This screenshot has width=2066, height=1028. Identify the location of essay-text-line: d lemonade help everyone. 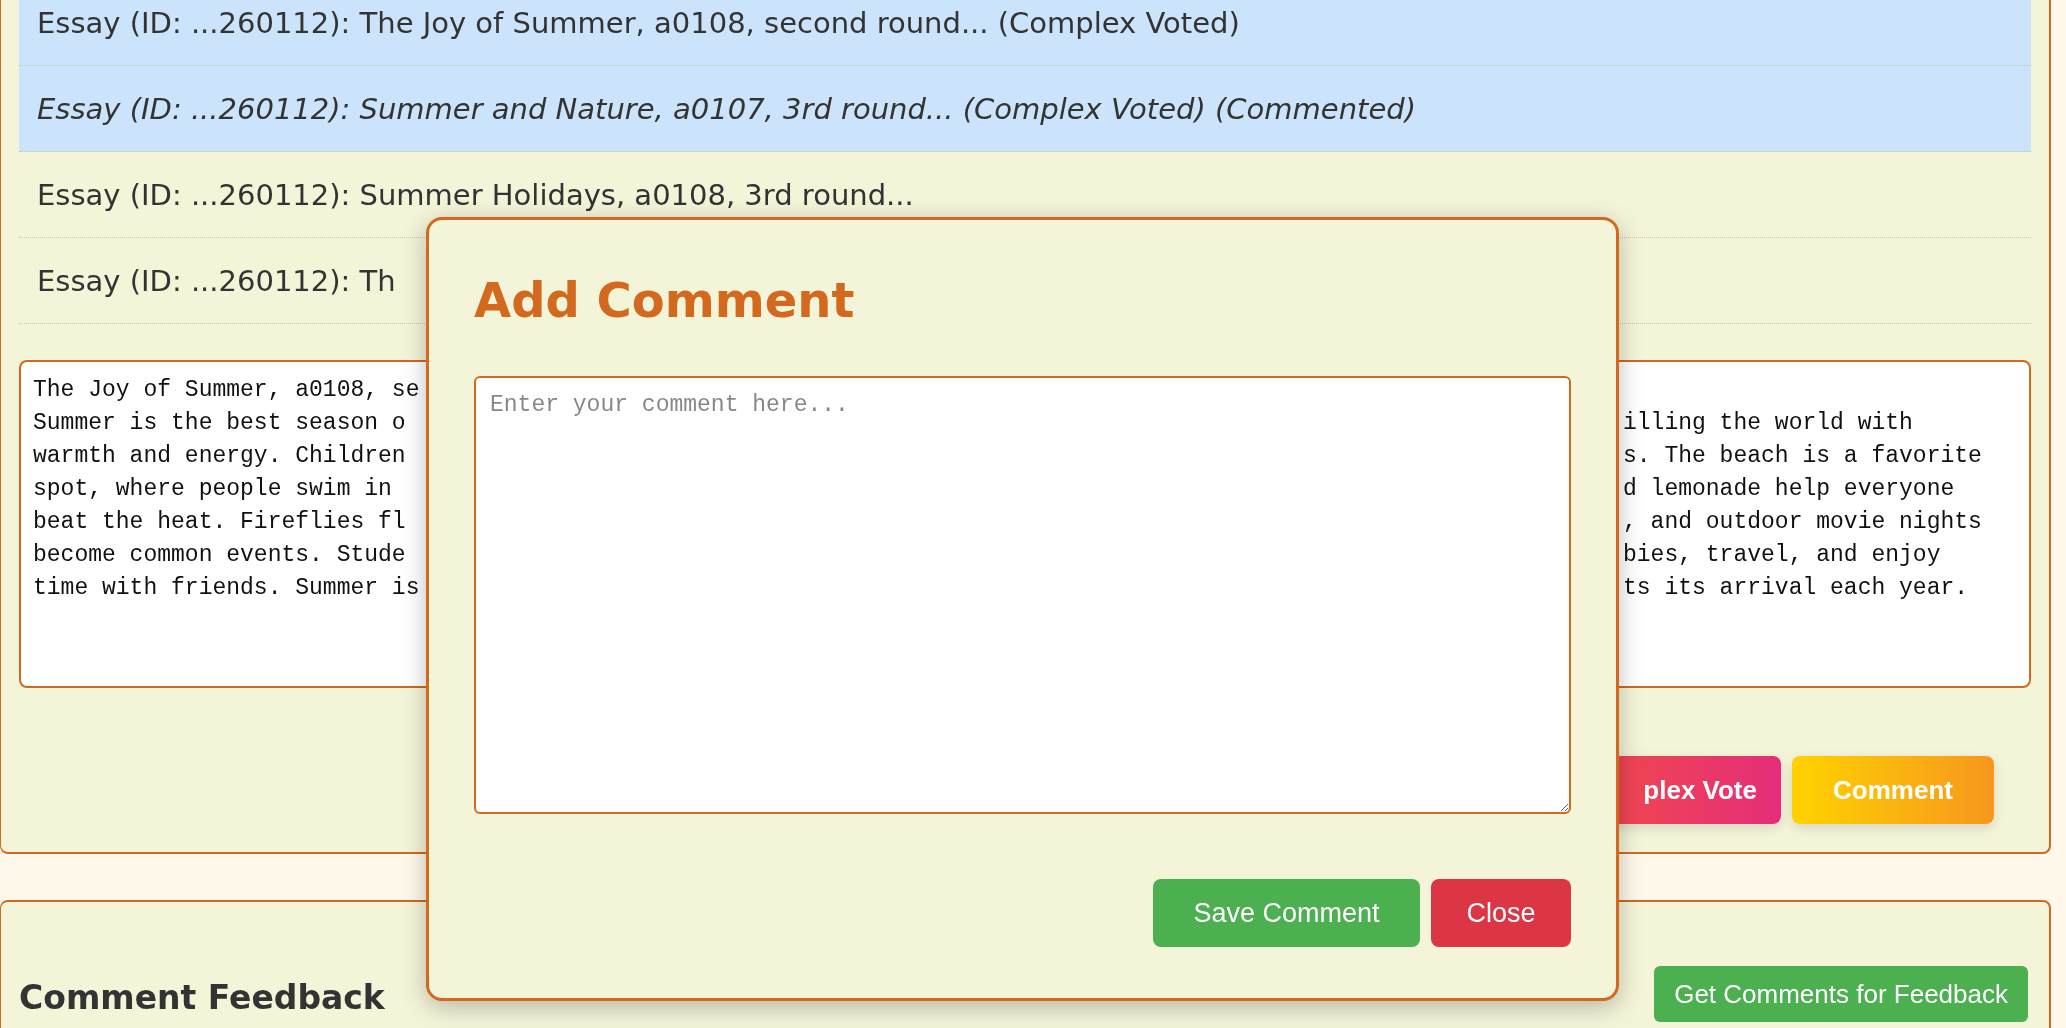
(1789, 489).